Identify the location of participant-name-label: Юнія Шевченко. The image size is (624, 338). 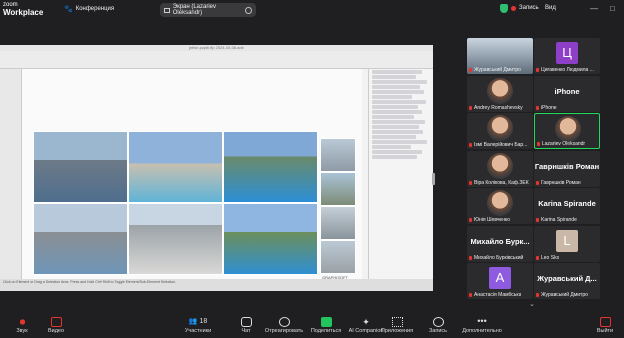
(489, 220).